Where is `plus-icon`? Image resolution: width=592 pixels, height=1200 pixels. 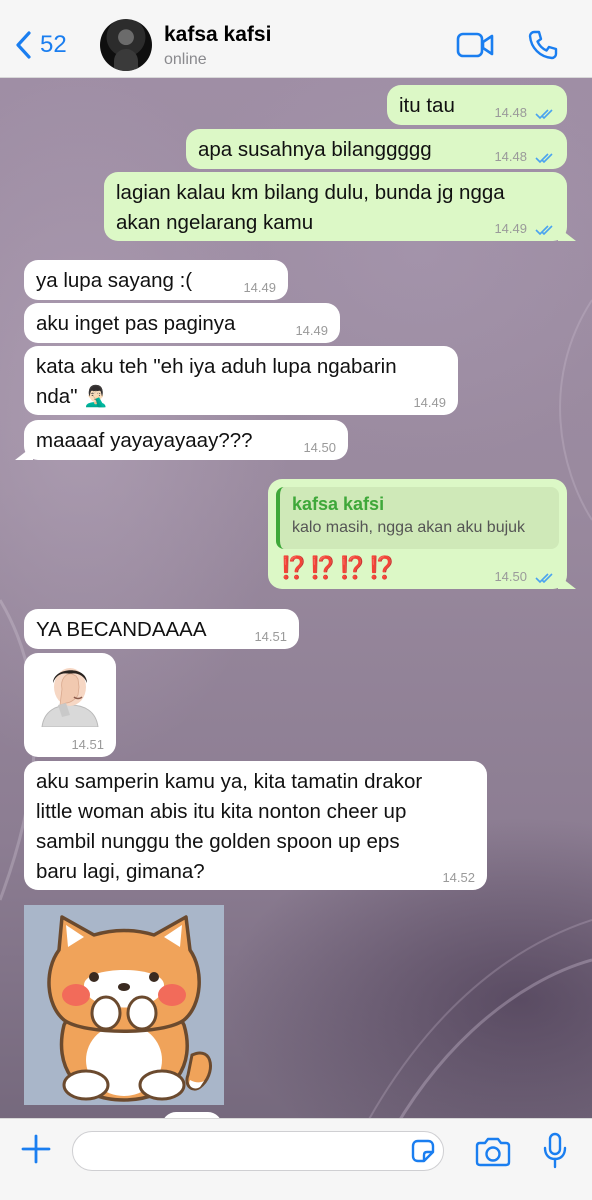 plus-icon is located at coordinates (36, 1149).